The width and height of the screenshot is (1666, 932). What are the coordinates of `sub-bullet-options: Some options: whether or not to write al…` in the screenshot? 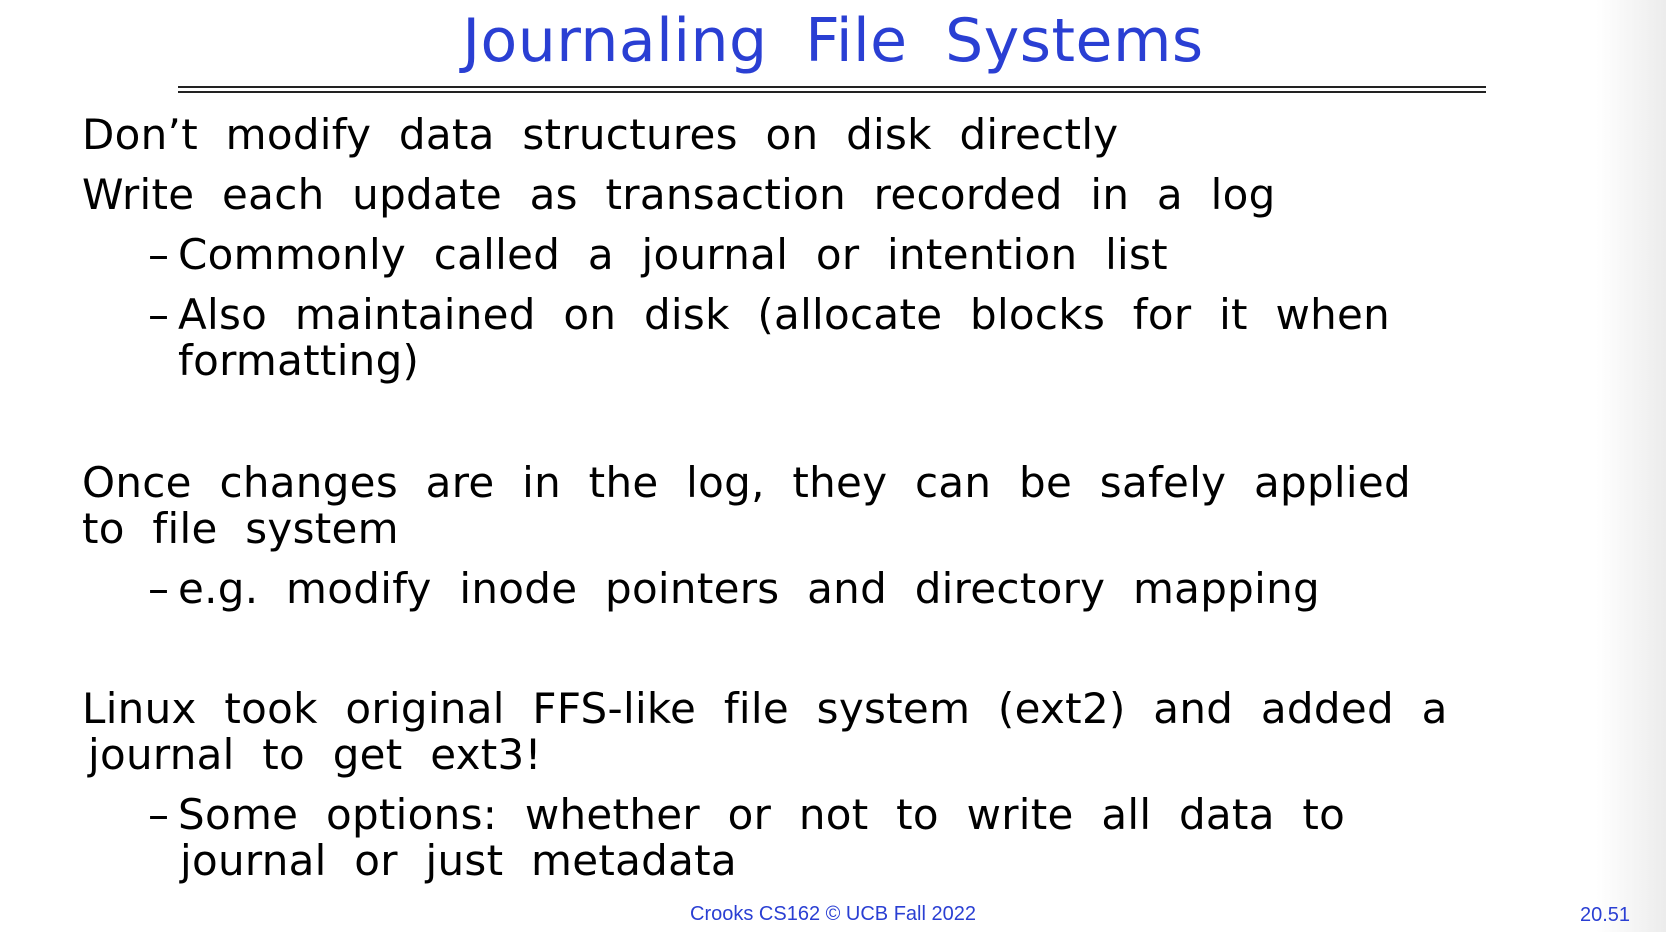 It's located at (762, 814).